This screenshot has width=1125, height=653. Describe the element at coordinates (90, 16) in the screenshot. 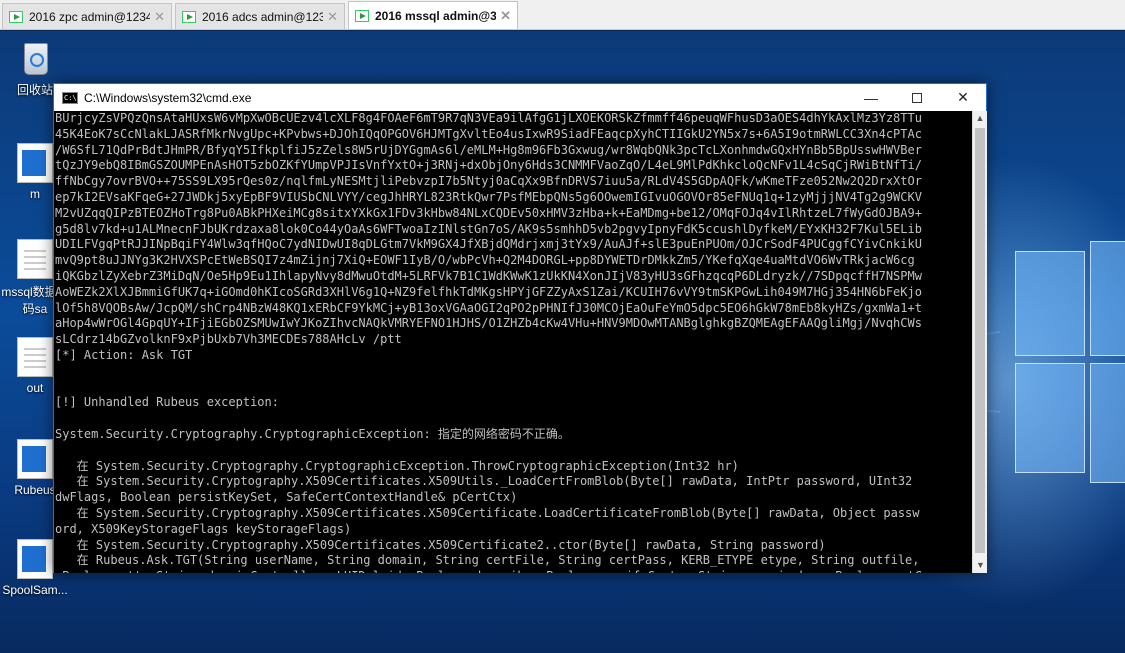

I see `tab-label: 2016 zpc admin@12345` at that location.